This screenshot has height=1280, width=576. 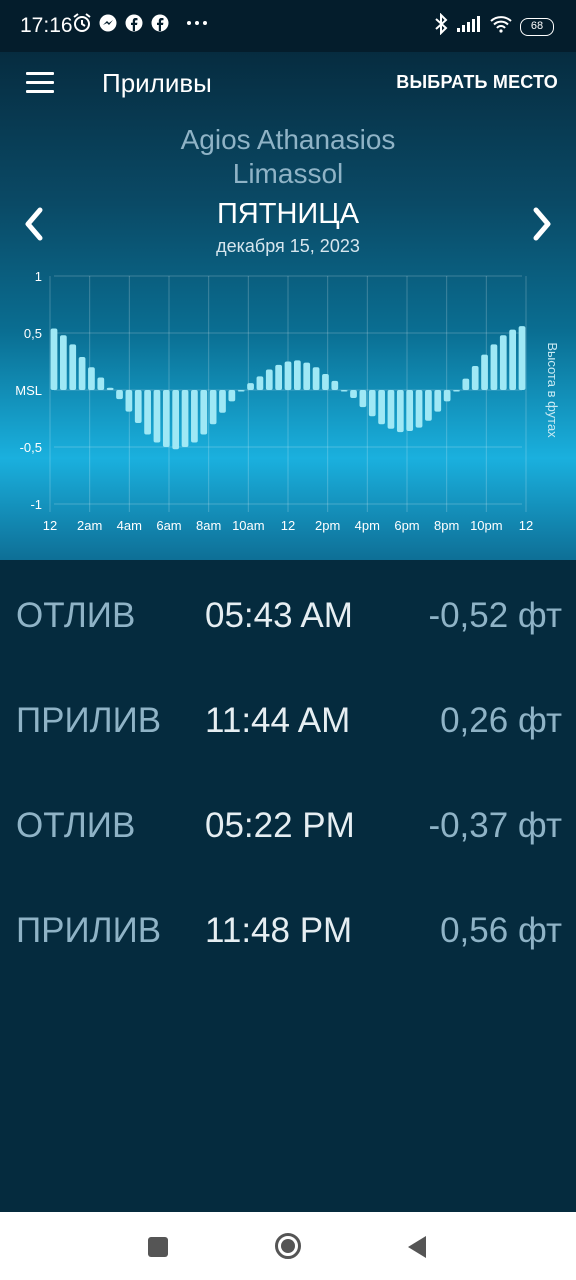 What do you see at coordinates (552, 390) in the screenshot?
I see `y-axis-label: Высота в футах` at bounding box center [552, 390].